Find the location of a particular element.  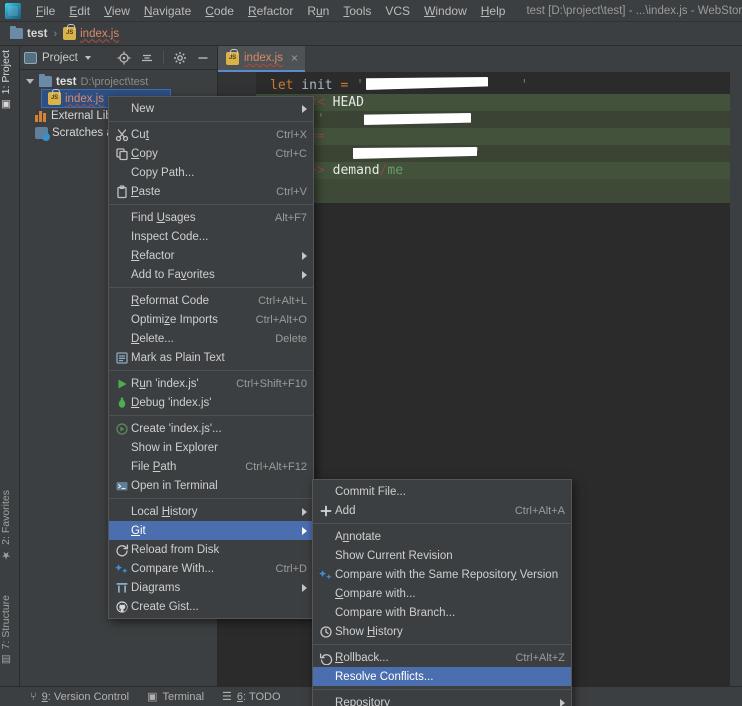

menu-window: Window is located at coordinates (445, 11).